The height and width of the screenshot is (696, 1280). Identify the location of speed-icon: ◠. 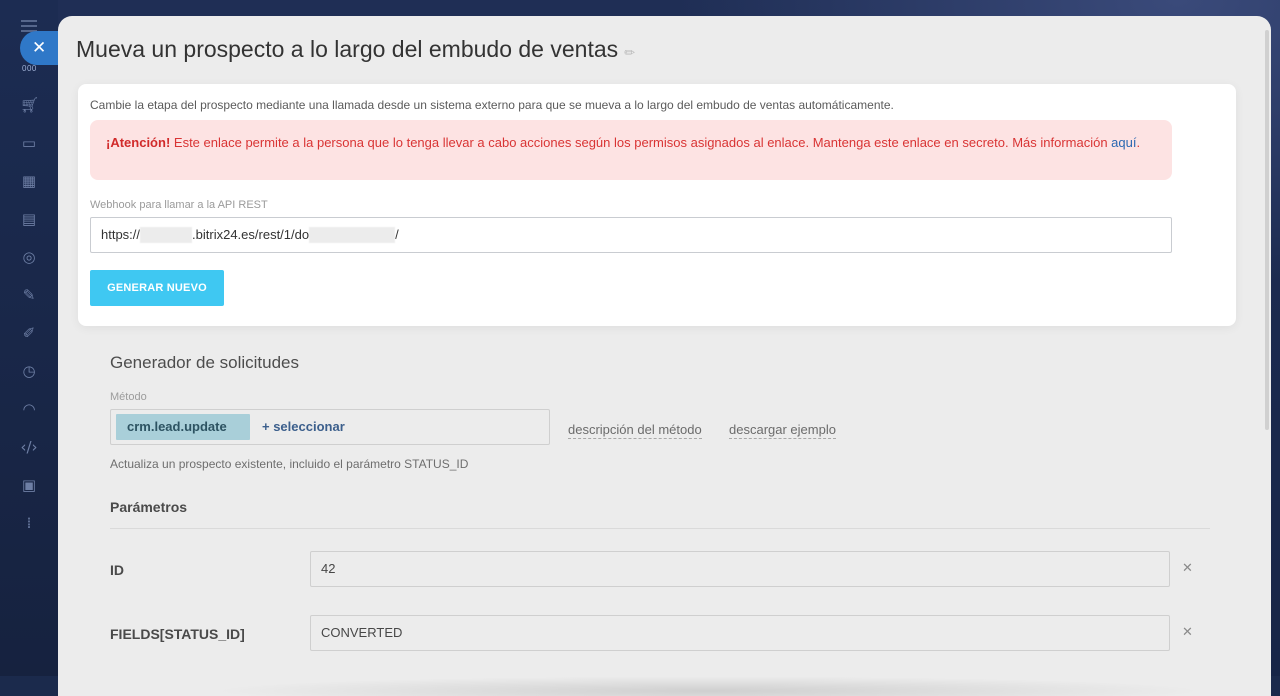
(29, 409).